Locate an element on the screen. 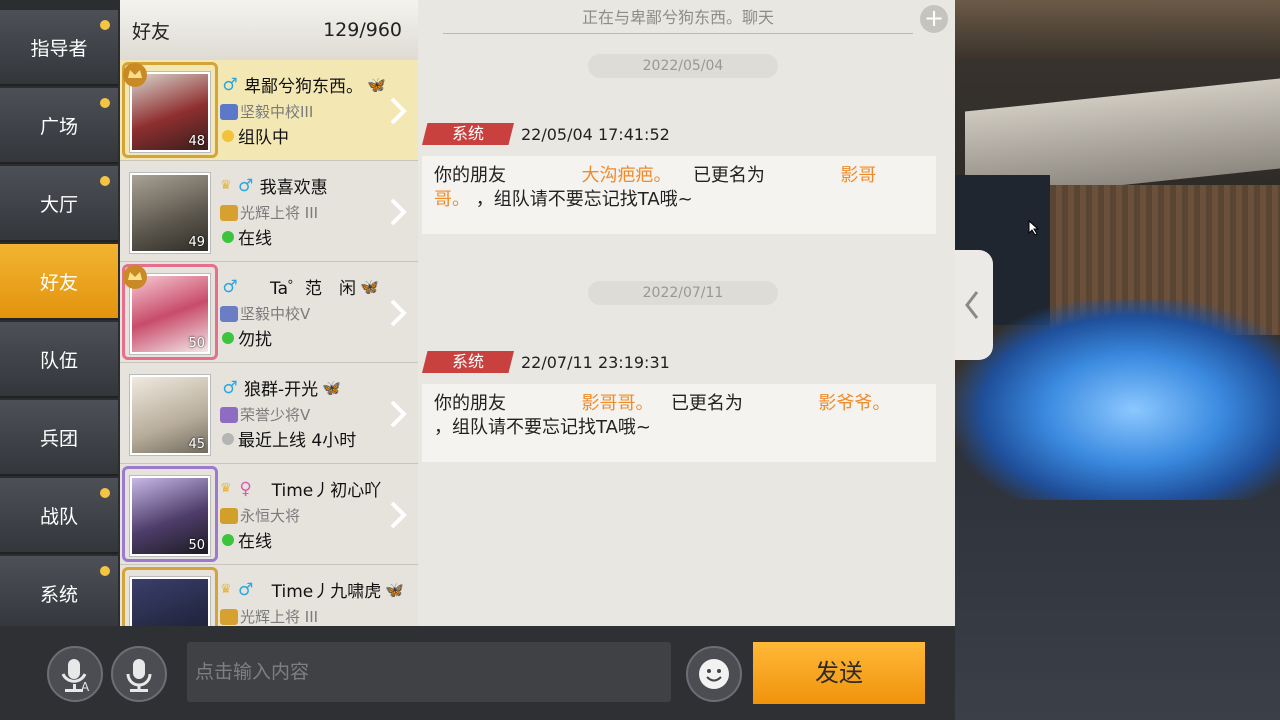 The width and height of the screenshot is (1280, 720). sidebar-item-team: 队伍 is located at coordinates (59, 360).